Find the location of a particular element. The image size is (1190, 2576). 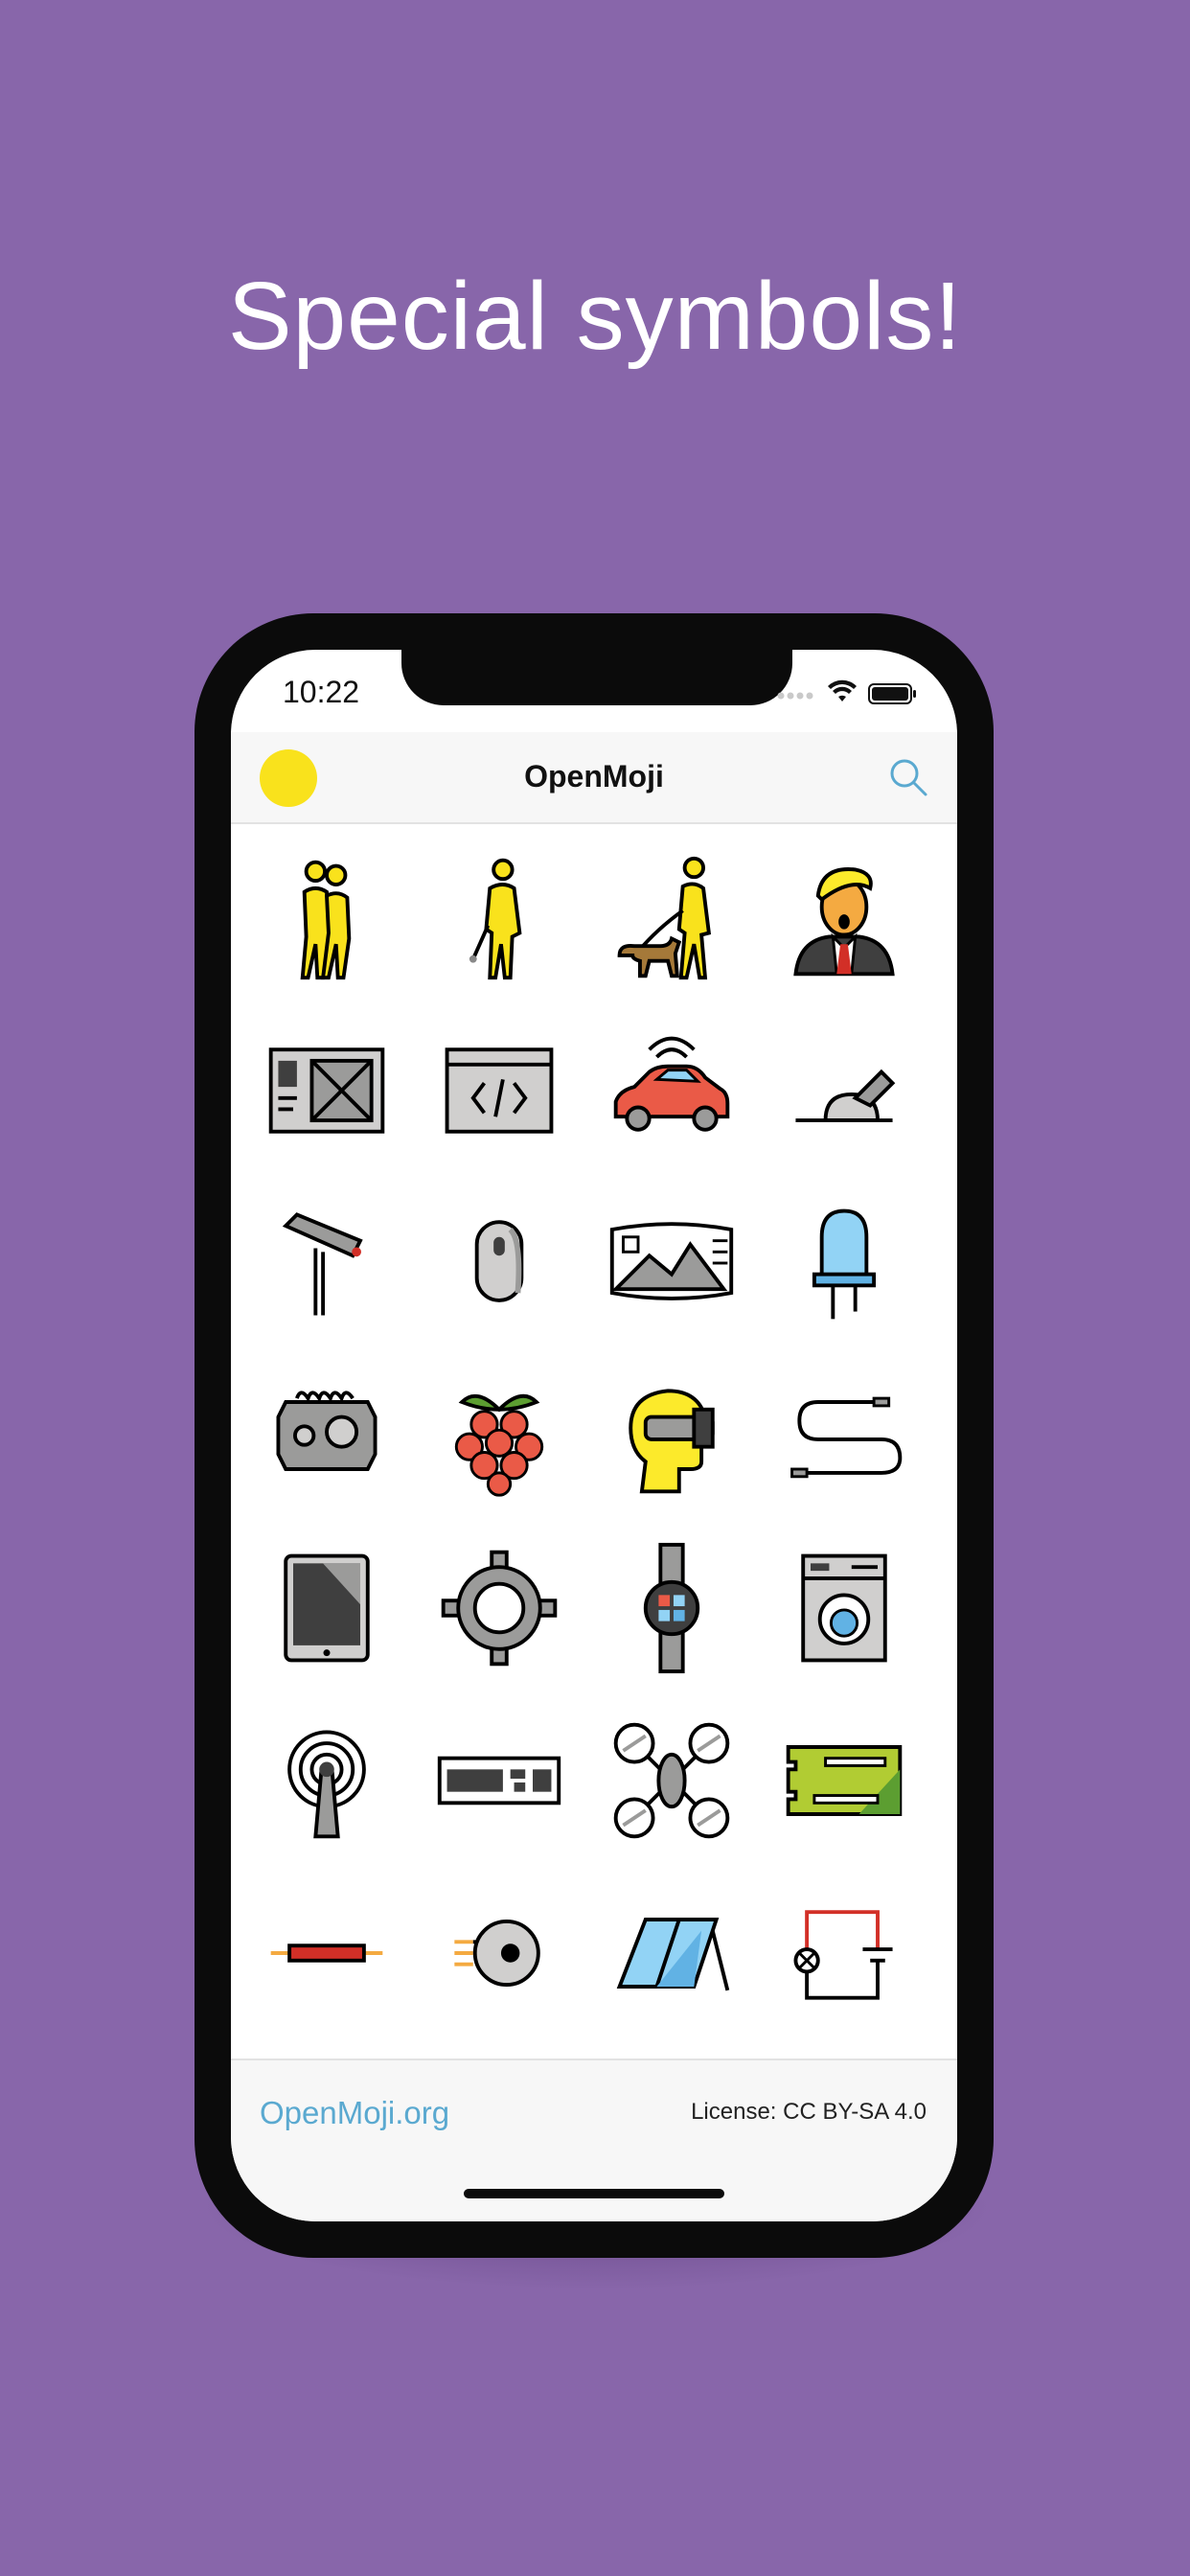

code-window-icon is located at coordinates (500, 1090).